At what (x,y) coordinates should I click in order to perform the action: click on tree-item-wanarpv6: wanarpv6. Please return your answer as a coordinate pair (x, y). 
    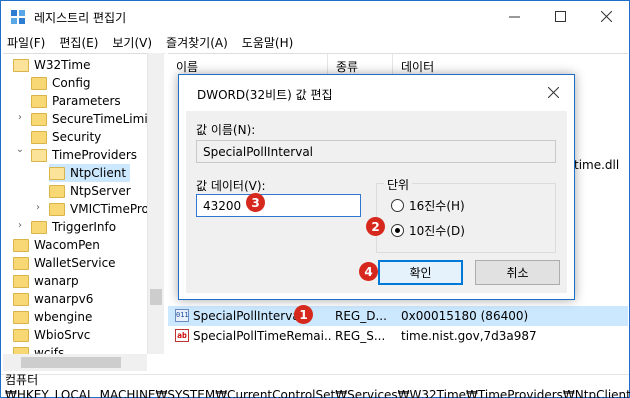
    Looking at the image, I should click on (53, 299).